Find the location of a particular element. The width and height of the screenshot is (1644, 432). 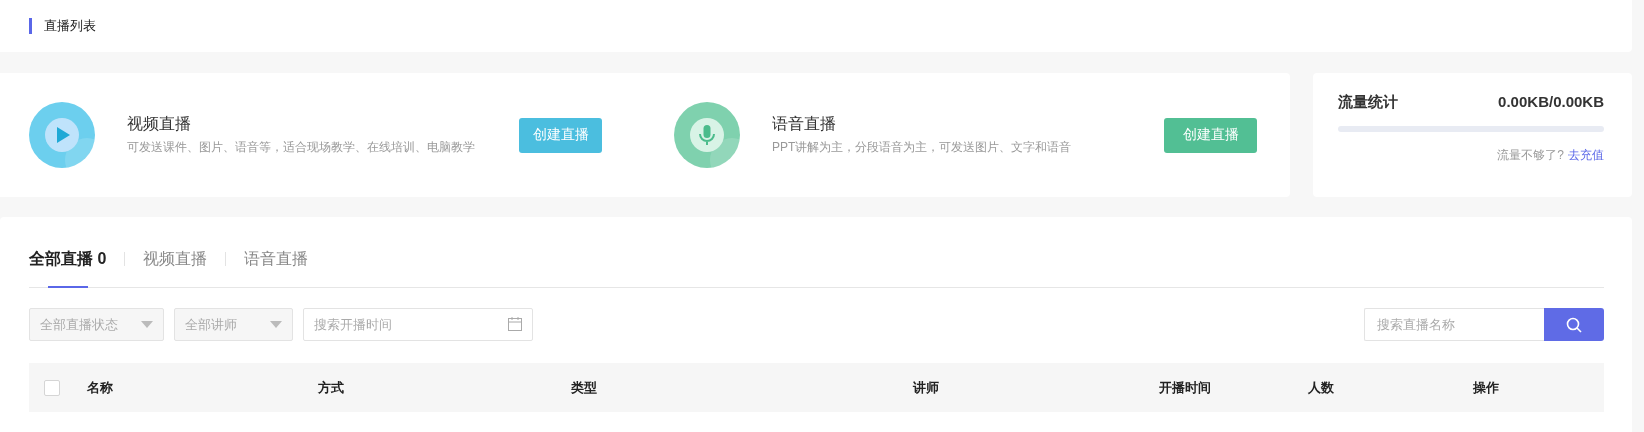

search-field: 搜索直播名称 is located at coordinates (1454, 324).